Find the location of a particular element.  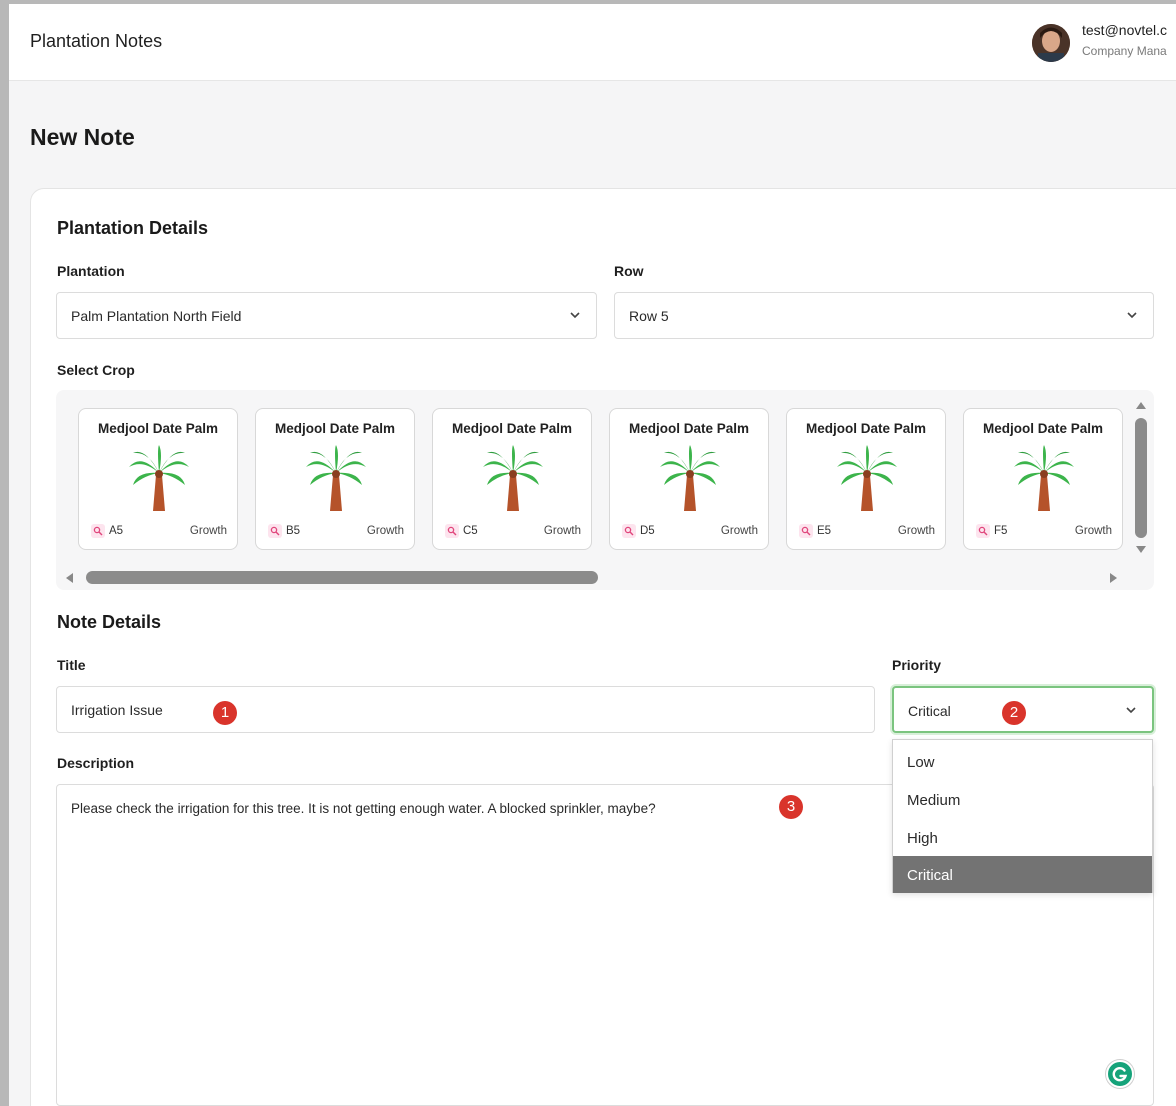

crop-code: F5 is located at coordinates (1001, 531).